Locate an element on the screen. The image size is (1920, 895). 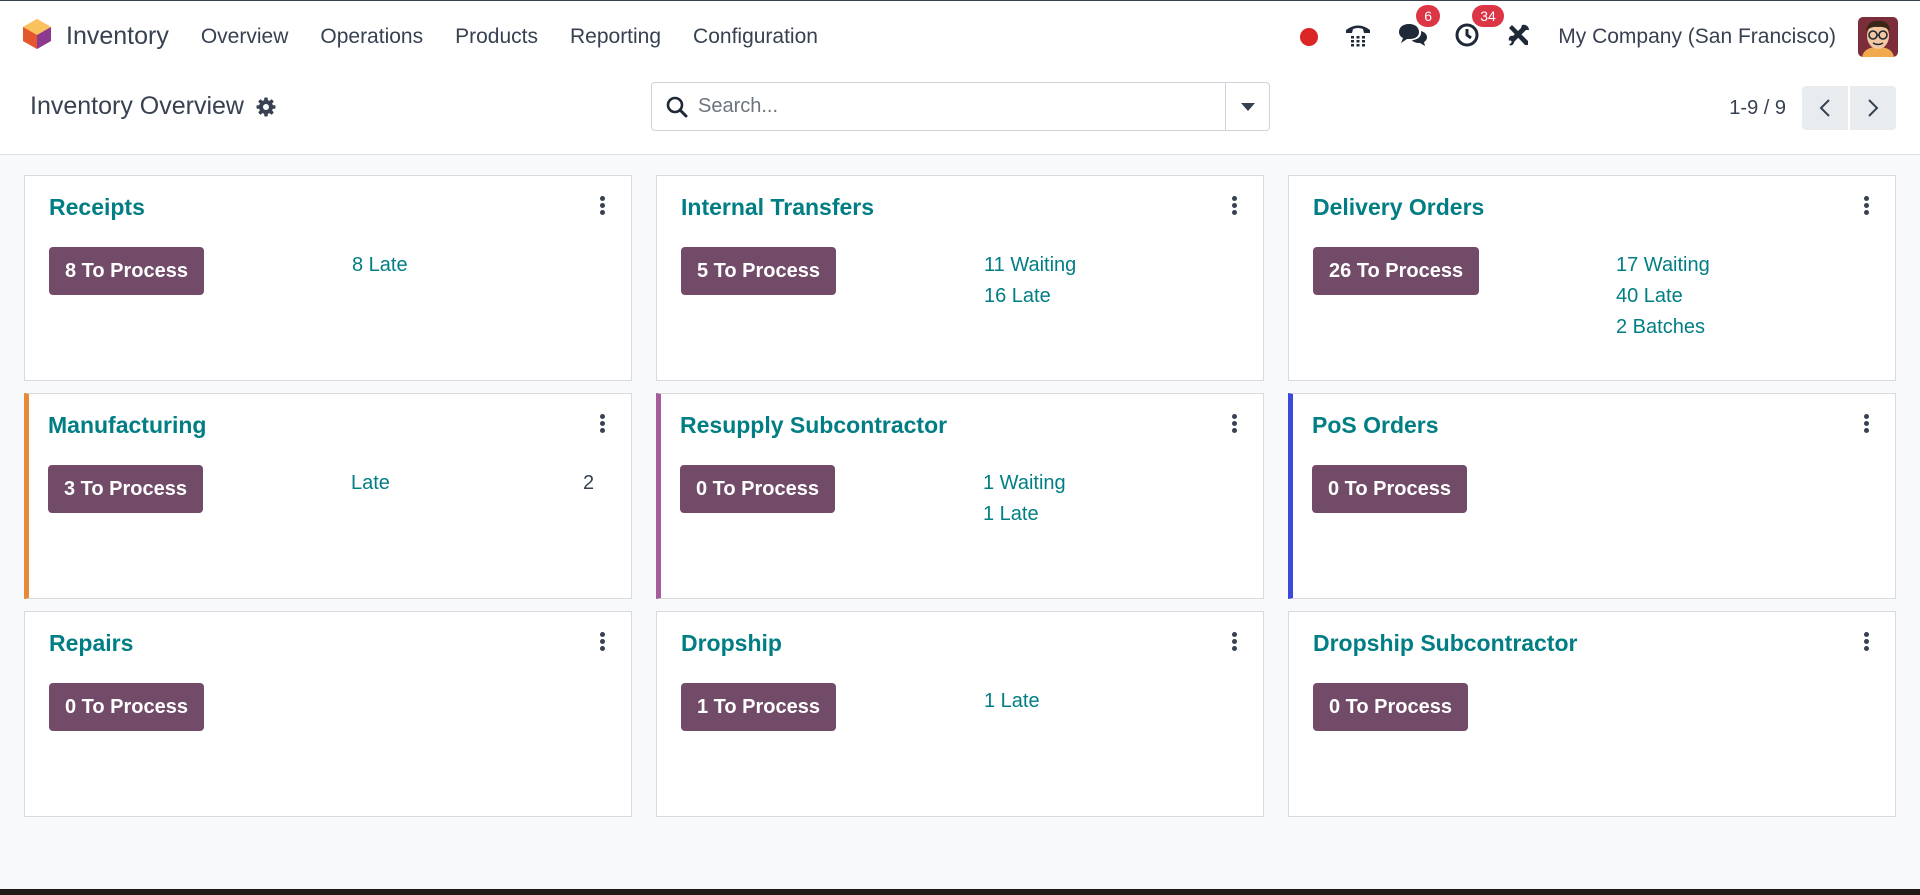
app-brand: Inventory is located at coordinates (103, 36).